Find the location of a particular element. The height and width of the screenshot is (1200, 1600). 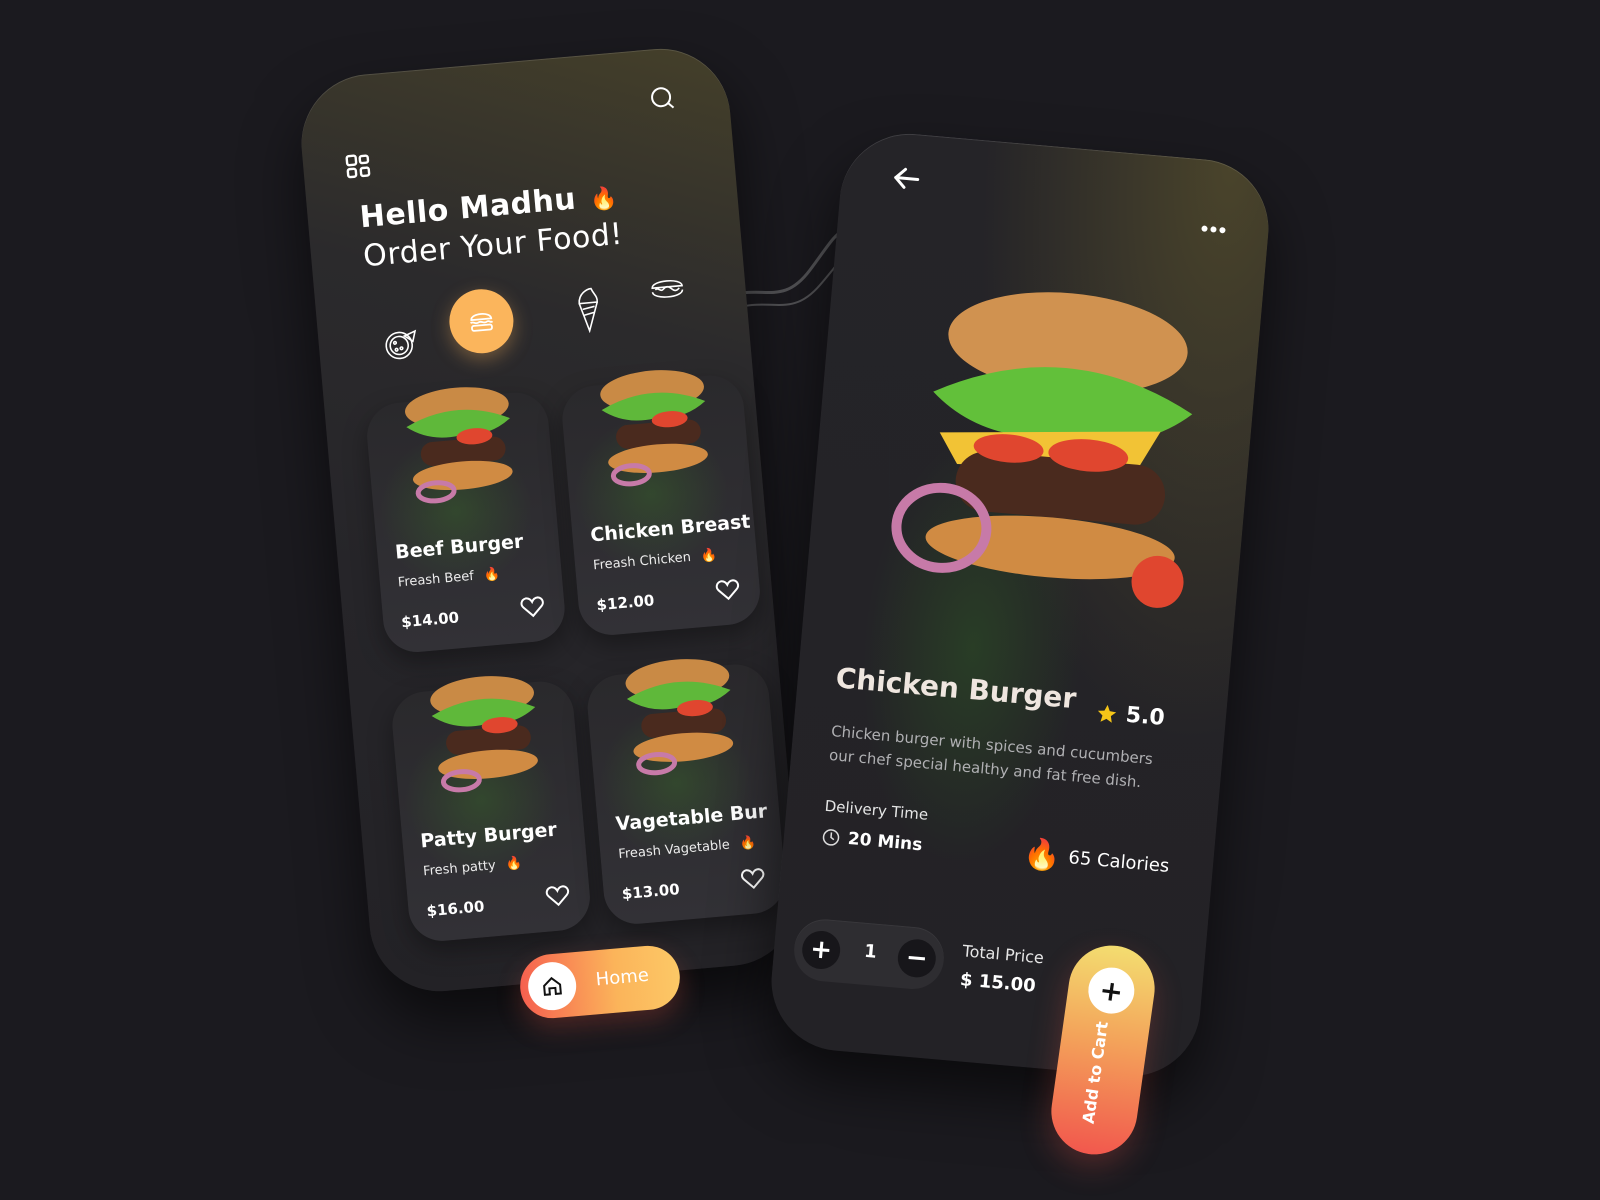

food-subtitle-text: Freash Chicken is located at coordinates (642, 561).